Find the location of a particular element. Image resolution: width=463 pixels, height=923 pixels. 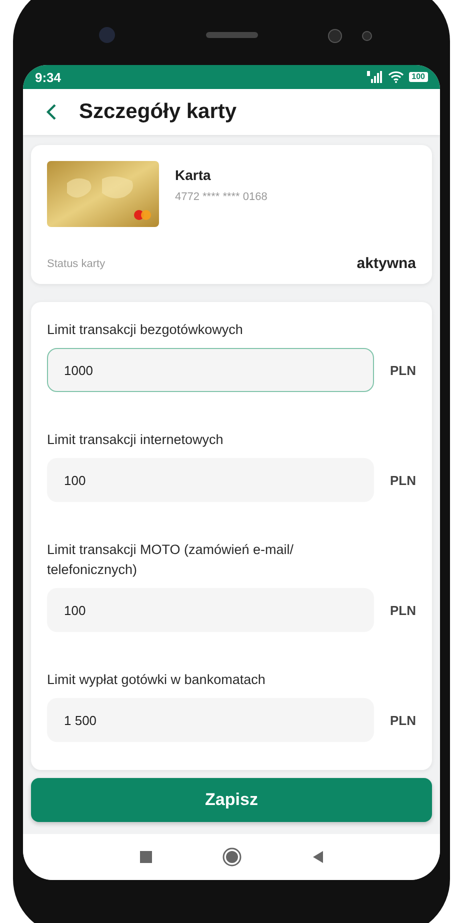

limit-label: Limit wypłat gotówki w bankomatach is located at coordinates (156, 680).